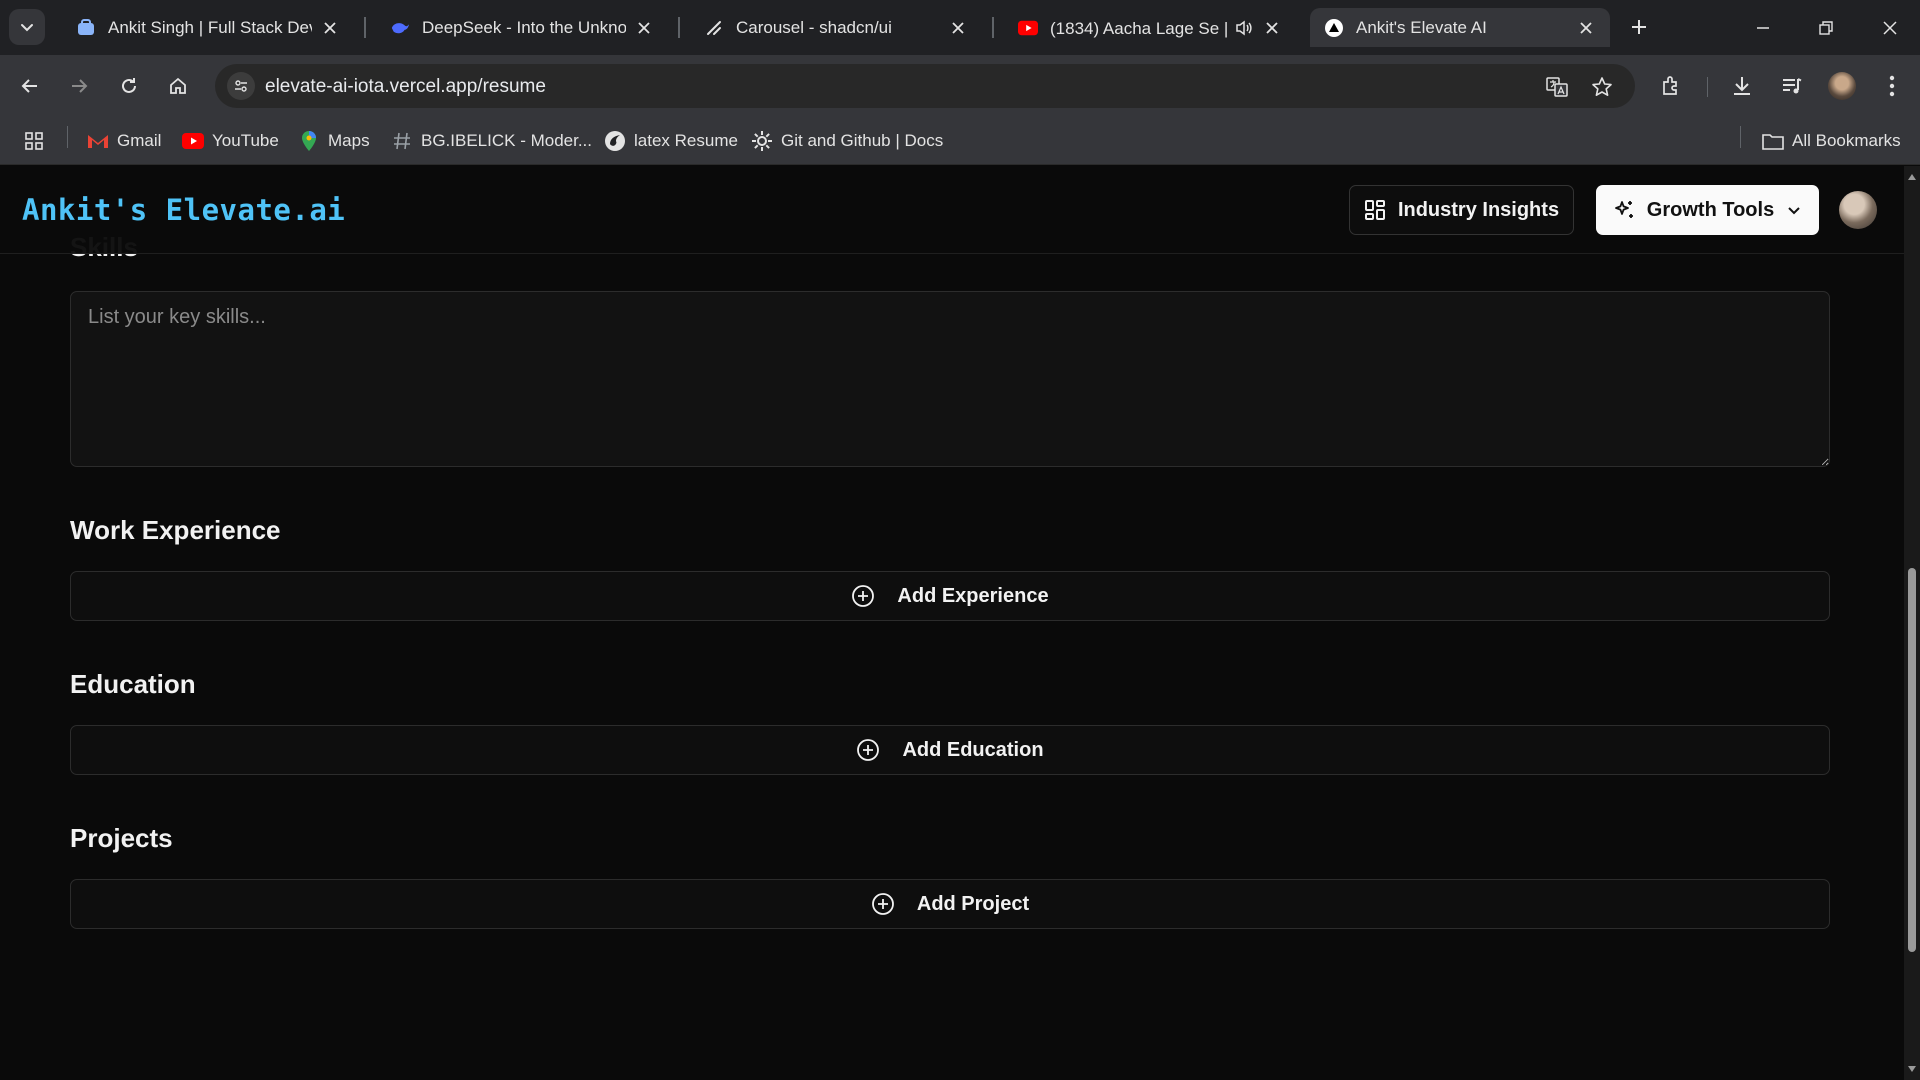 The image size is (1920, 1080). I want to click on reload-button, so click(129, 86).